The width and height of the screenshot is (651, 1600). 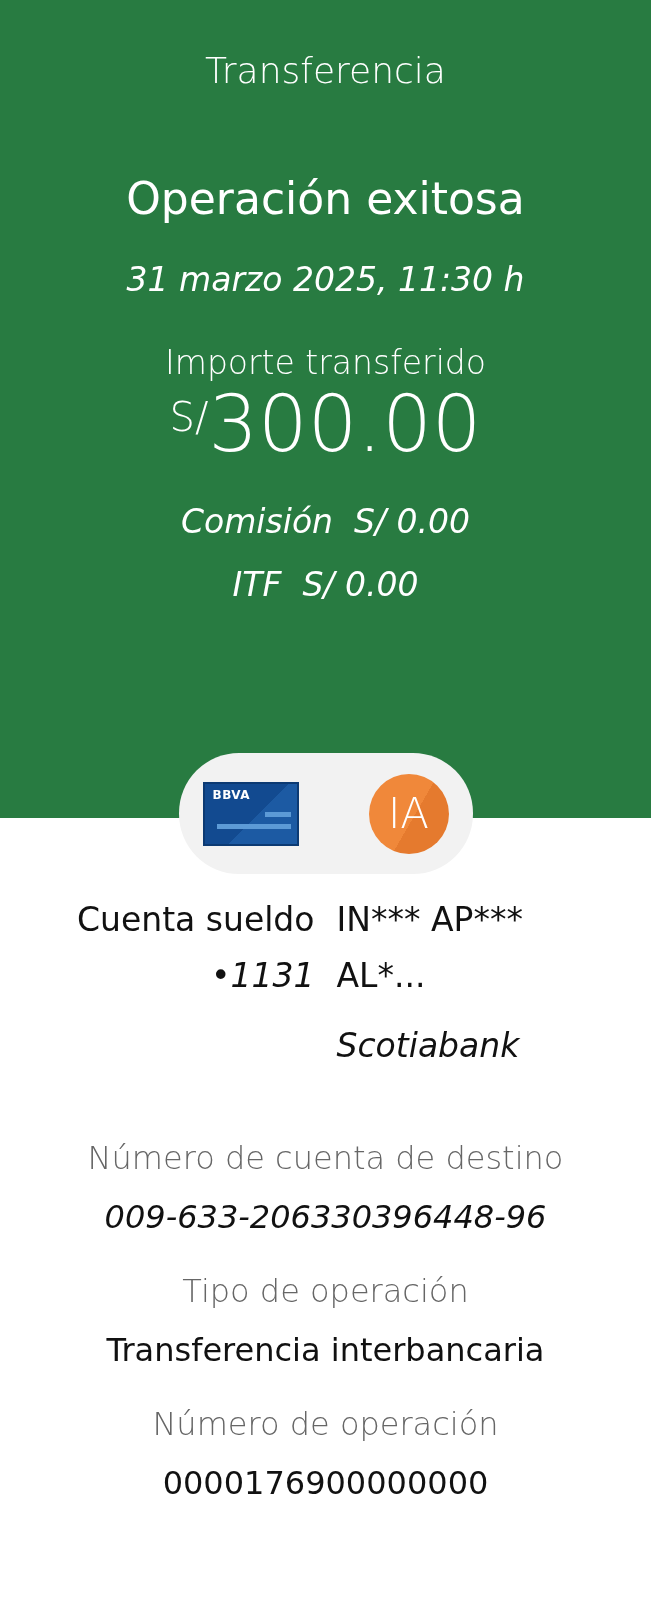 I want to click on page-title: Transferencia, so click(x=325, y=70).